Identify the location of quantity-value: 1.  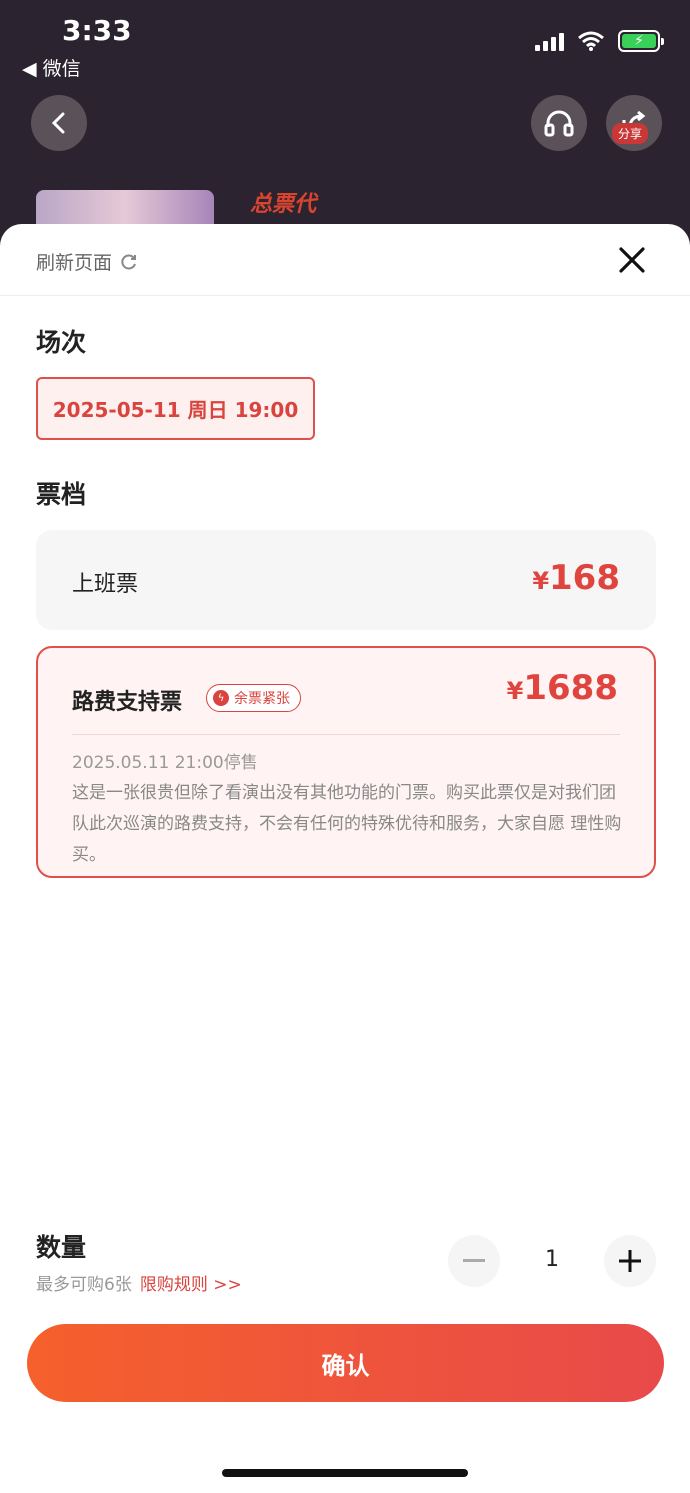
(552, 1259).